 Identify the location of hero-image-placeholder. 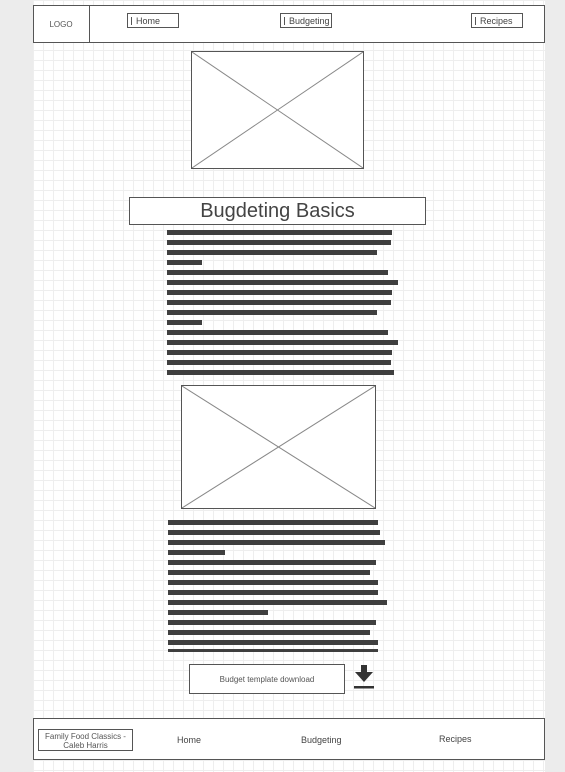
(277, 110).